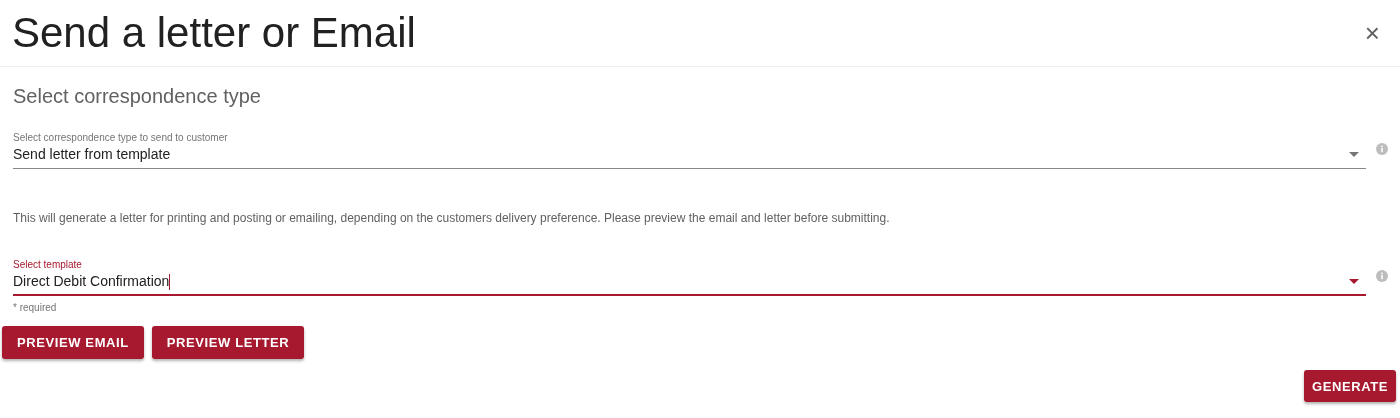  Describe the element at coordinates (35, 307) in the screenshot. I see `required-hint: * required` at that location.